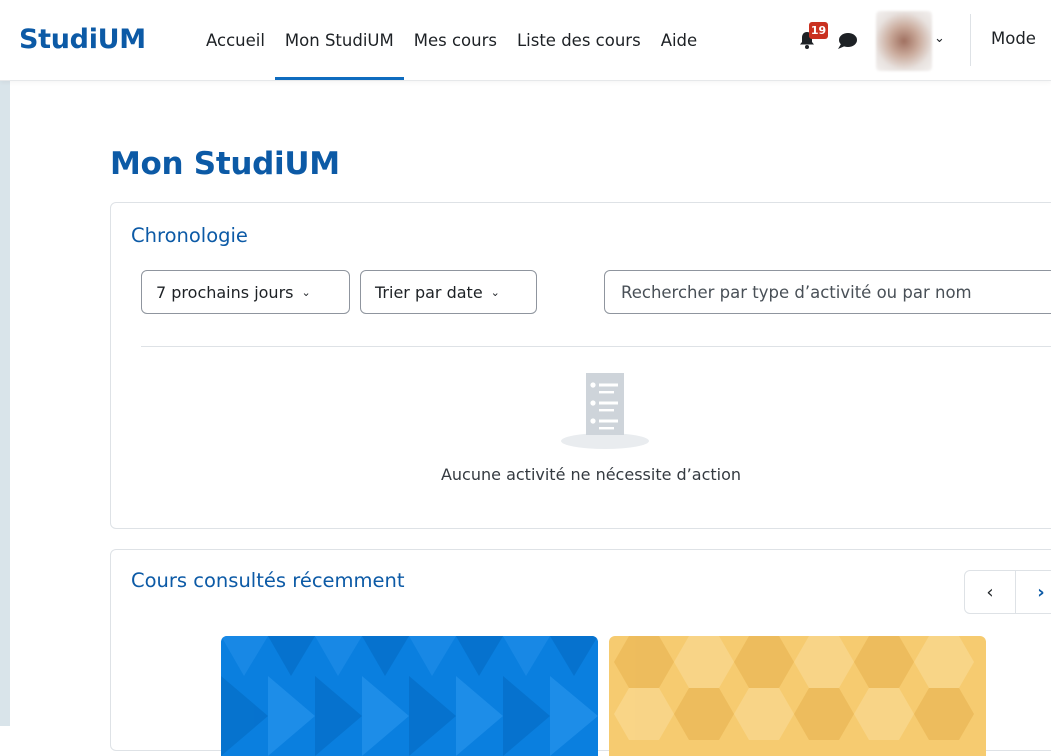  I want to click on triangle-pattern, so click(409, 696).